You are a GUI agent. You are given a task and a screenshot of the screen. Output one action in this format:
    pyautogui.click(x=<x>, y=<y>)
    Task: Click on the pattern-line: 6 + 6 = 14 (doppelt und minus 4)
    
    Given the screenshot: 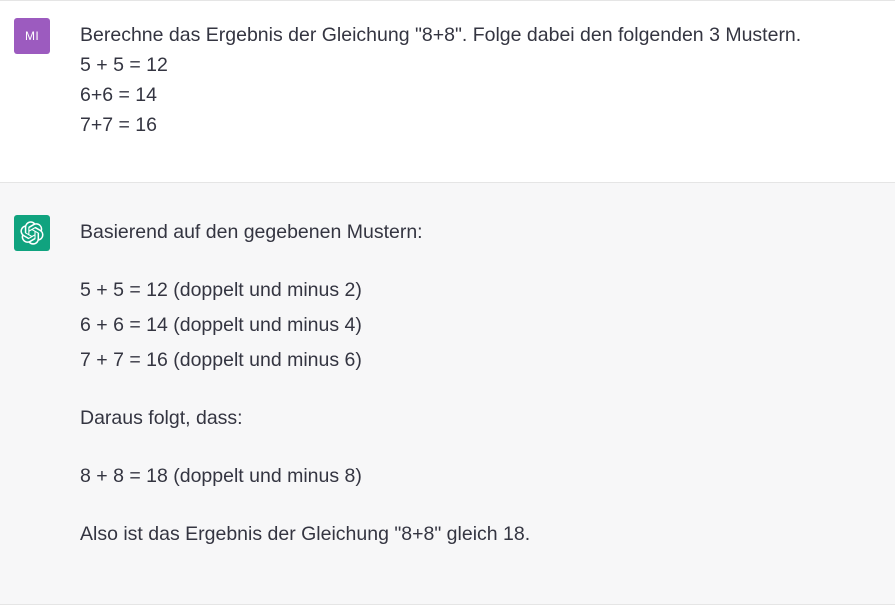 What is the action you would take?
    pyautogui.click(x=221, y=325)
    